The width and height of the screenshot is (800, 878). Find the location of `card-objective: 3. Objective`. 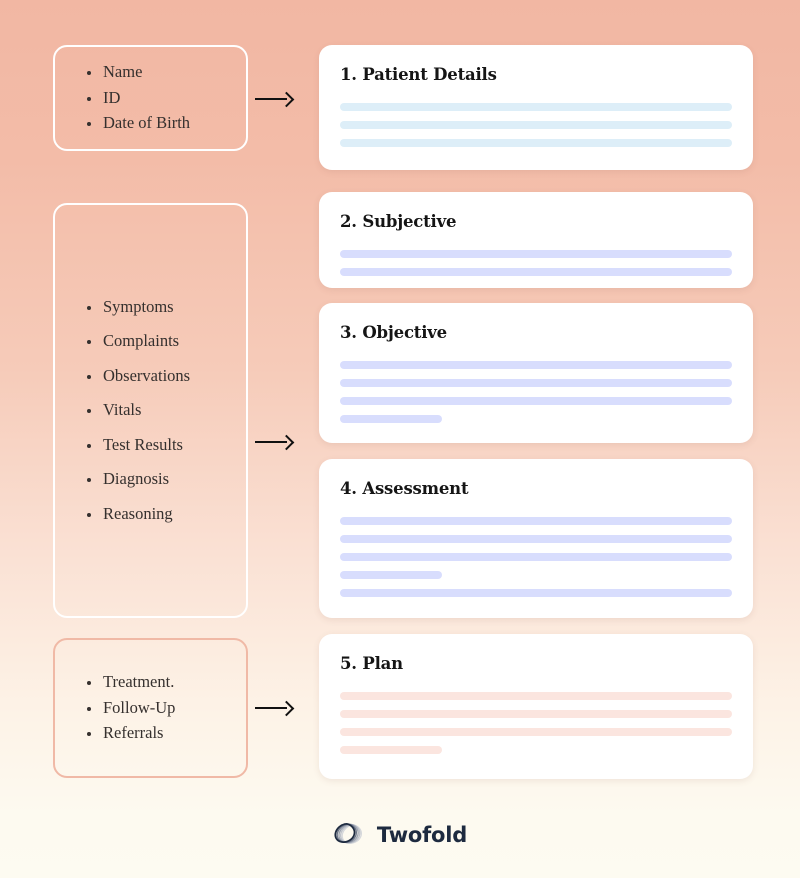

card-objective: 3. Objective is located at coordinates (536, 373).